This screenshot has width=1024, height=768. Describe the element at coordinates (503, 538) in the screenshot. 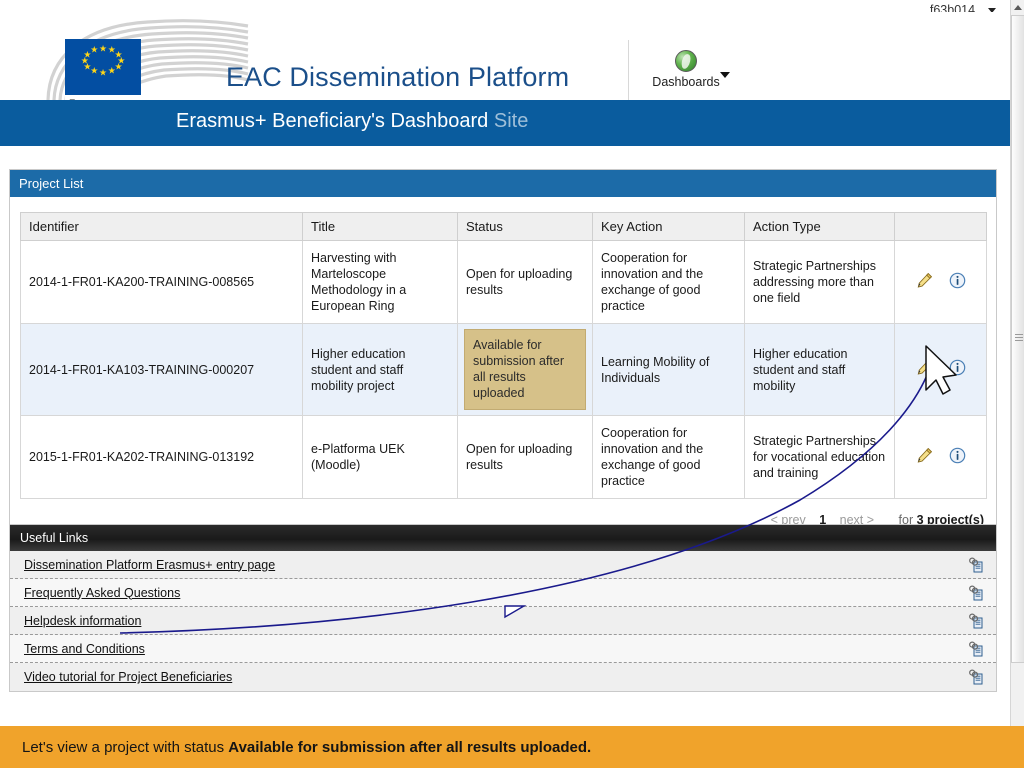

I see `useful-links-header: Useful Links` at that location.